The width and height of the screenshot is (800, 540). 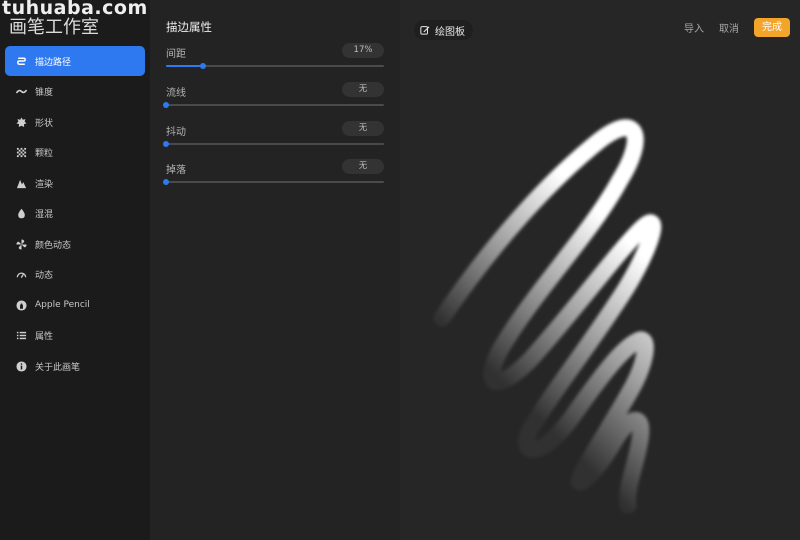 I want to click on spacing-row: 间距 17%, so click(x=275, y=63).